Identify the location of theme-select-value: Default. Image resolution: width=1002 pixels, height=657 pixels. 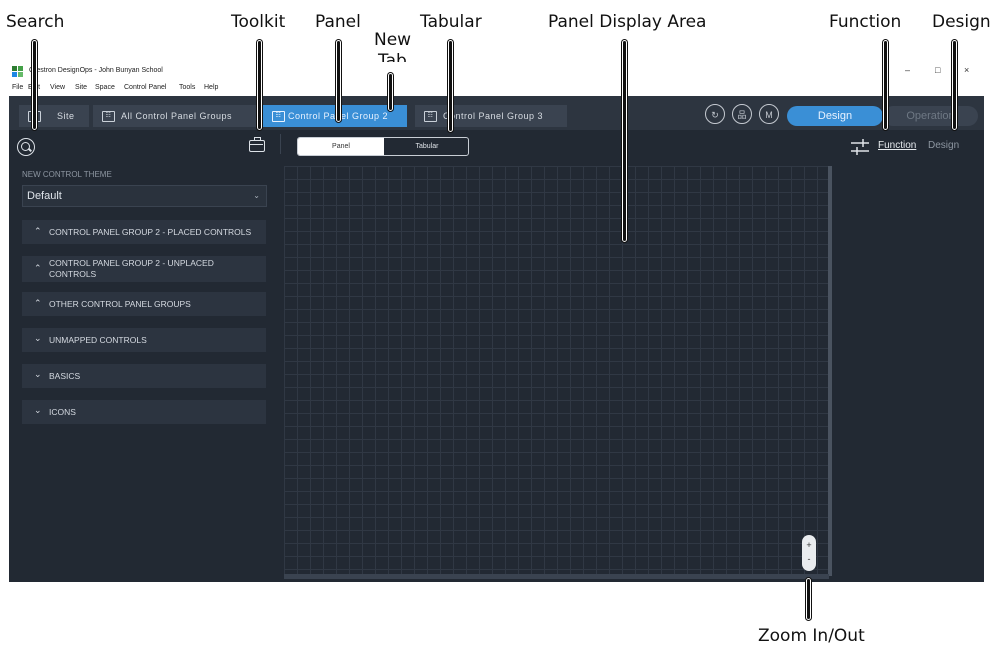
(44, 196).